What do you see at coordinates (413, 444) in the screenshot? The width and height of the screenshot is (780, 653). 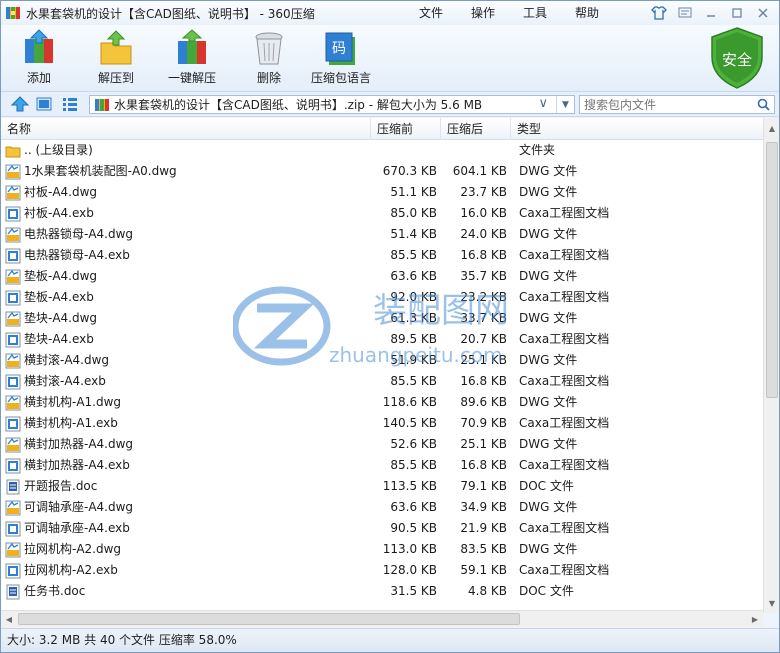 I see `file-size: 52.6 KB` at bounding box center [413, 444].